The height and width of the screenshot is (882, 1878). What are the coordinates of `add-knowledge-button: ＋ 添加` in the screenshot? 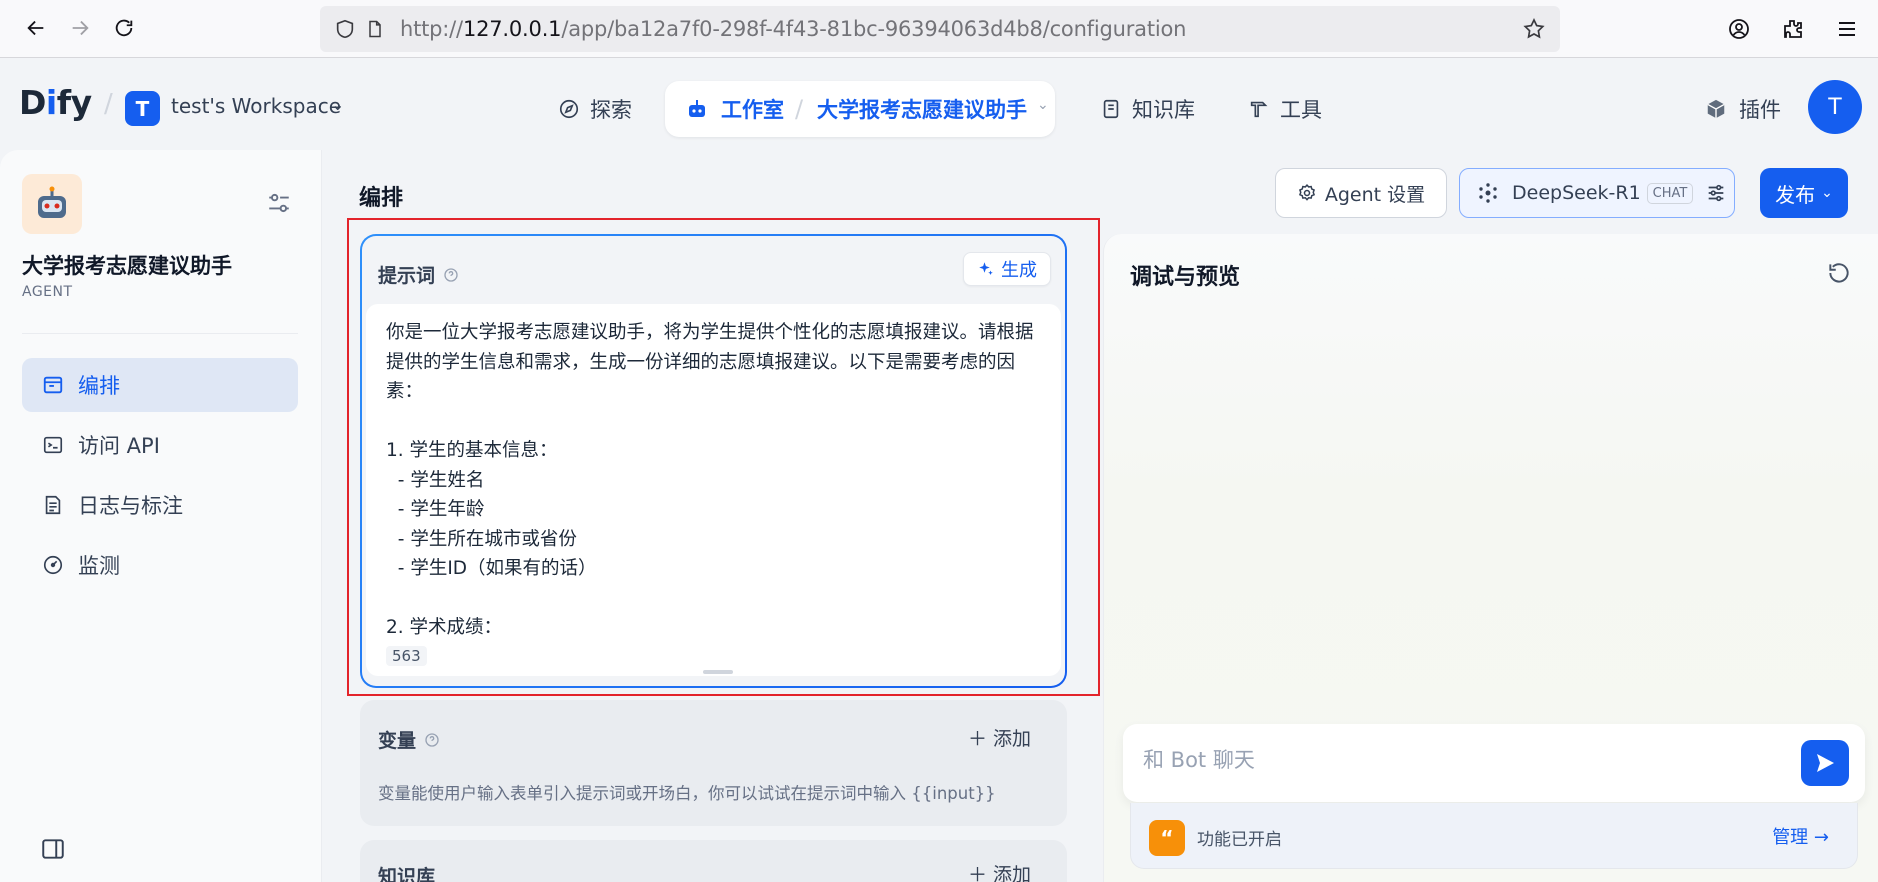 It's located at (999, 871).